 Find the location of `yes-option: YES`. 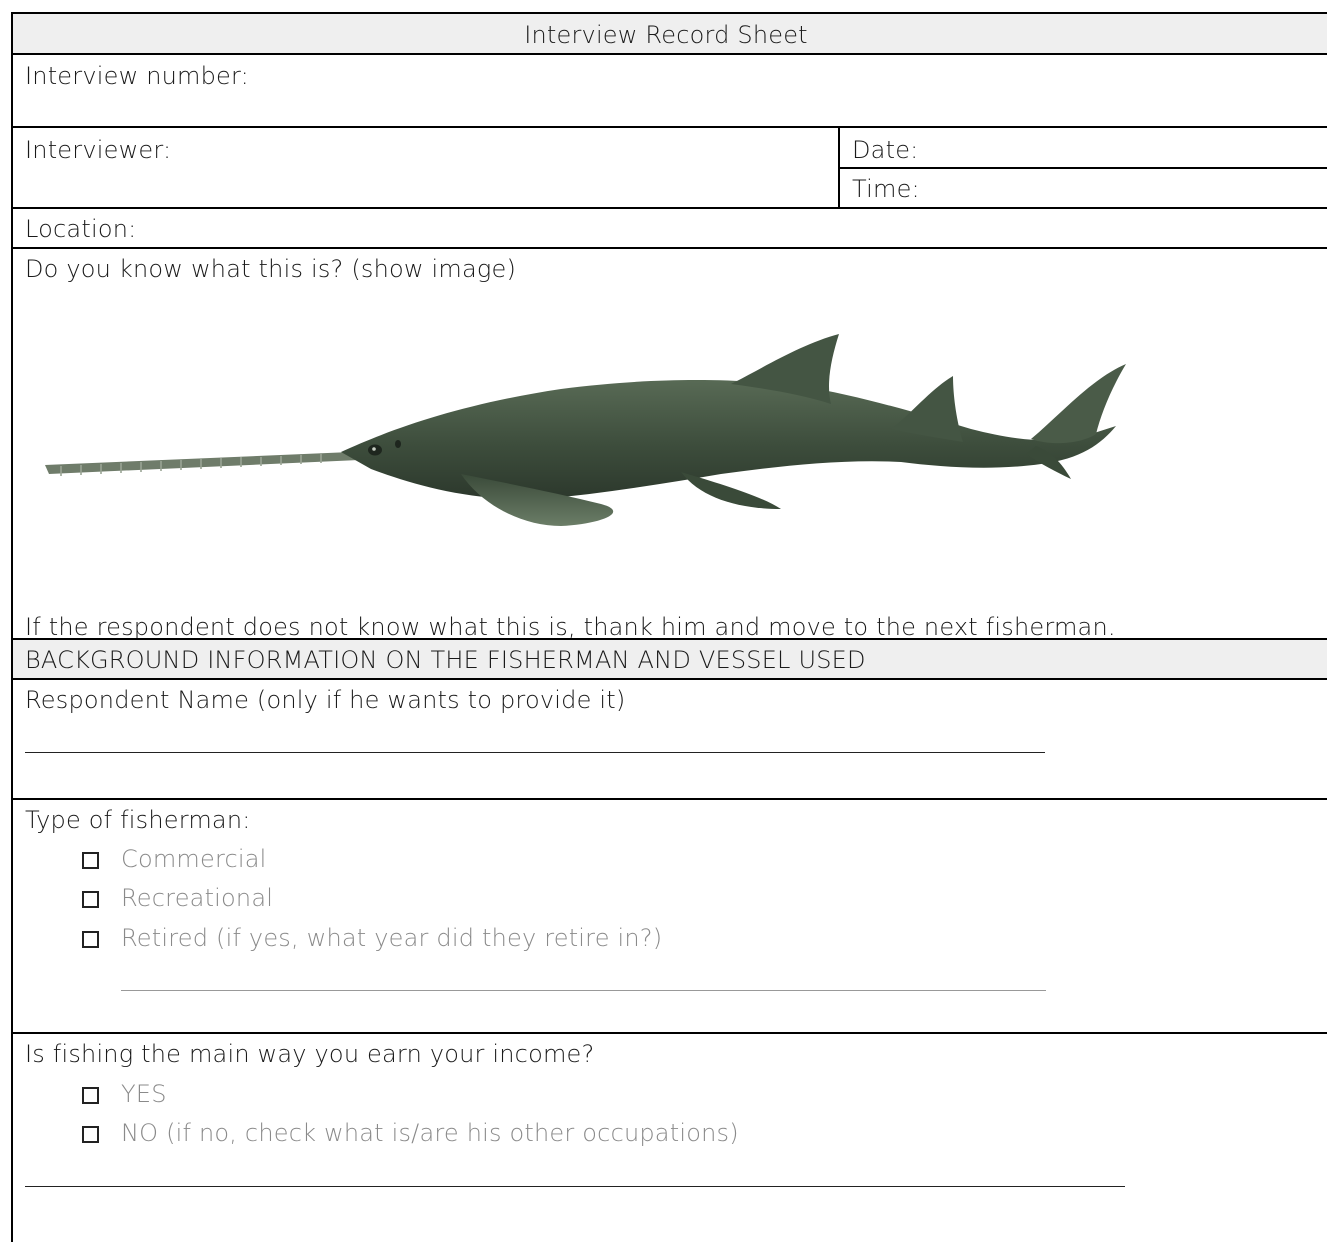

yes-option: YES is located at coordinates (144, 1094).